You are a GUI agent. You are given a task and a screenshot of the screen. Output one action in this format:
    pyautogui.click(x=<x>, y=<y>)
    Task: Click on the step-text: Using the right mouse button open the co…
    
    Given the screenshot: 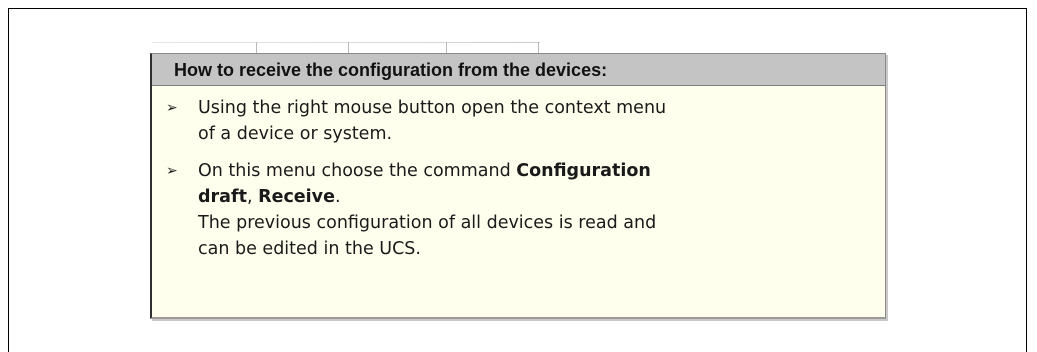 What is the action you would take?
    pyautogui.click(x=536, y=121)
    